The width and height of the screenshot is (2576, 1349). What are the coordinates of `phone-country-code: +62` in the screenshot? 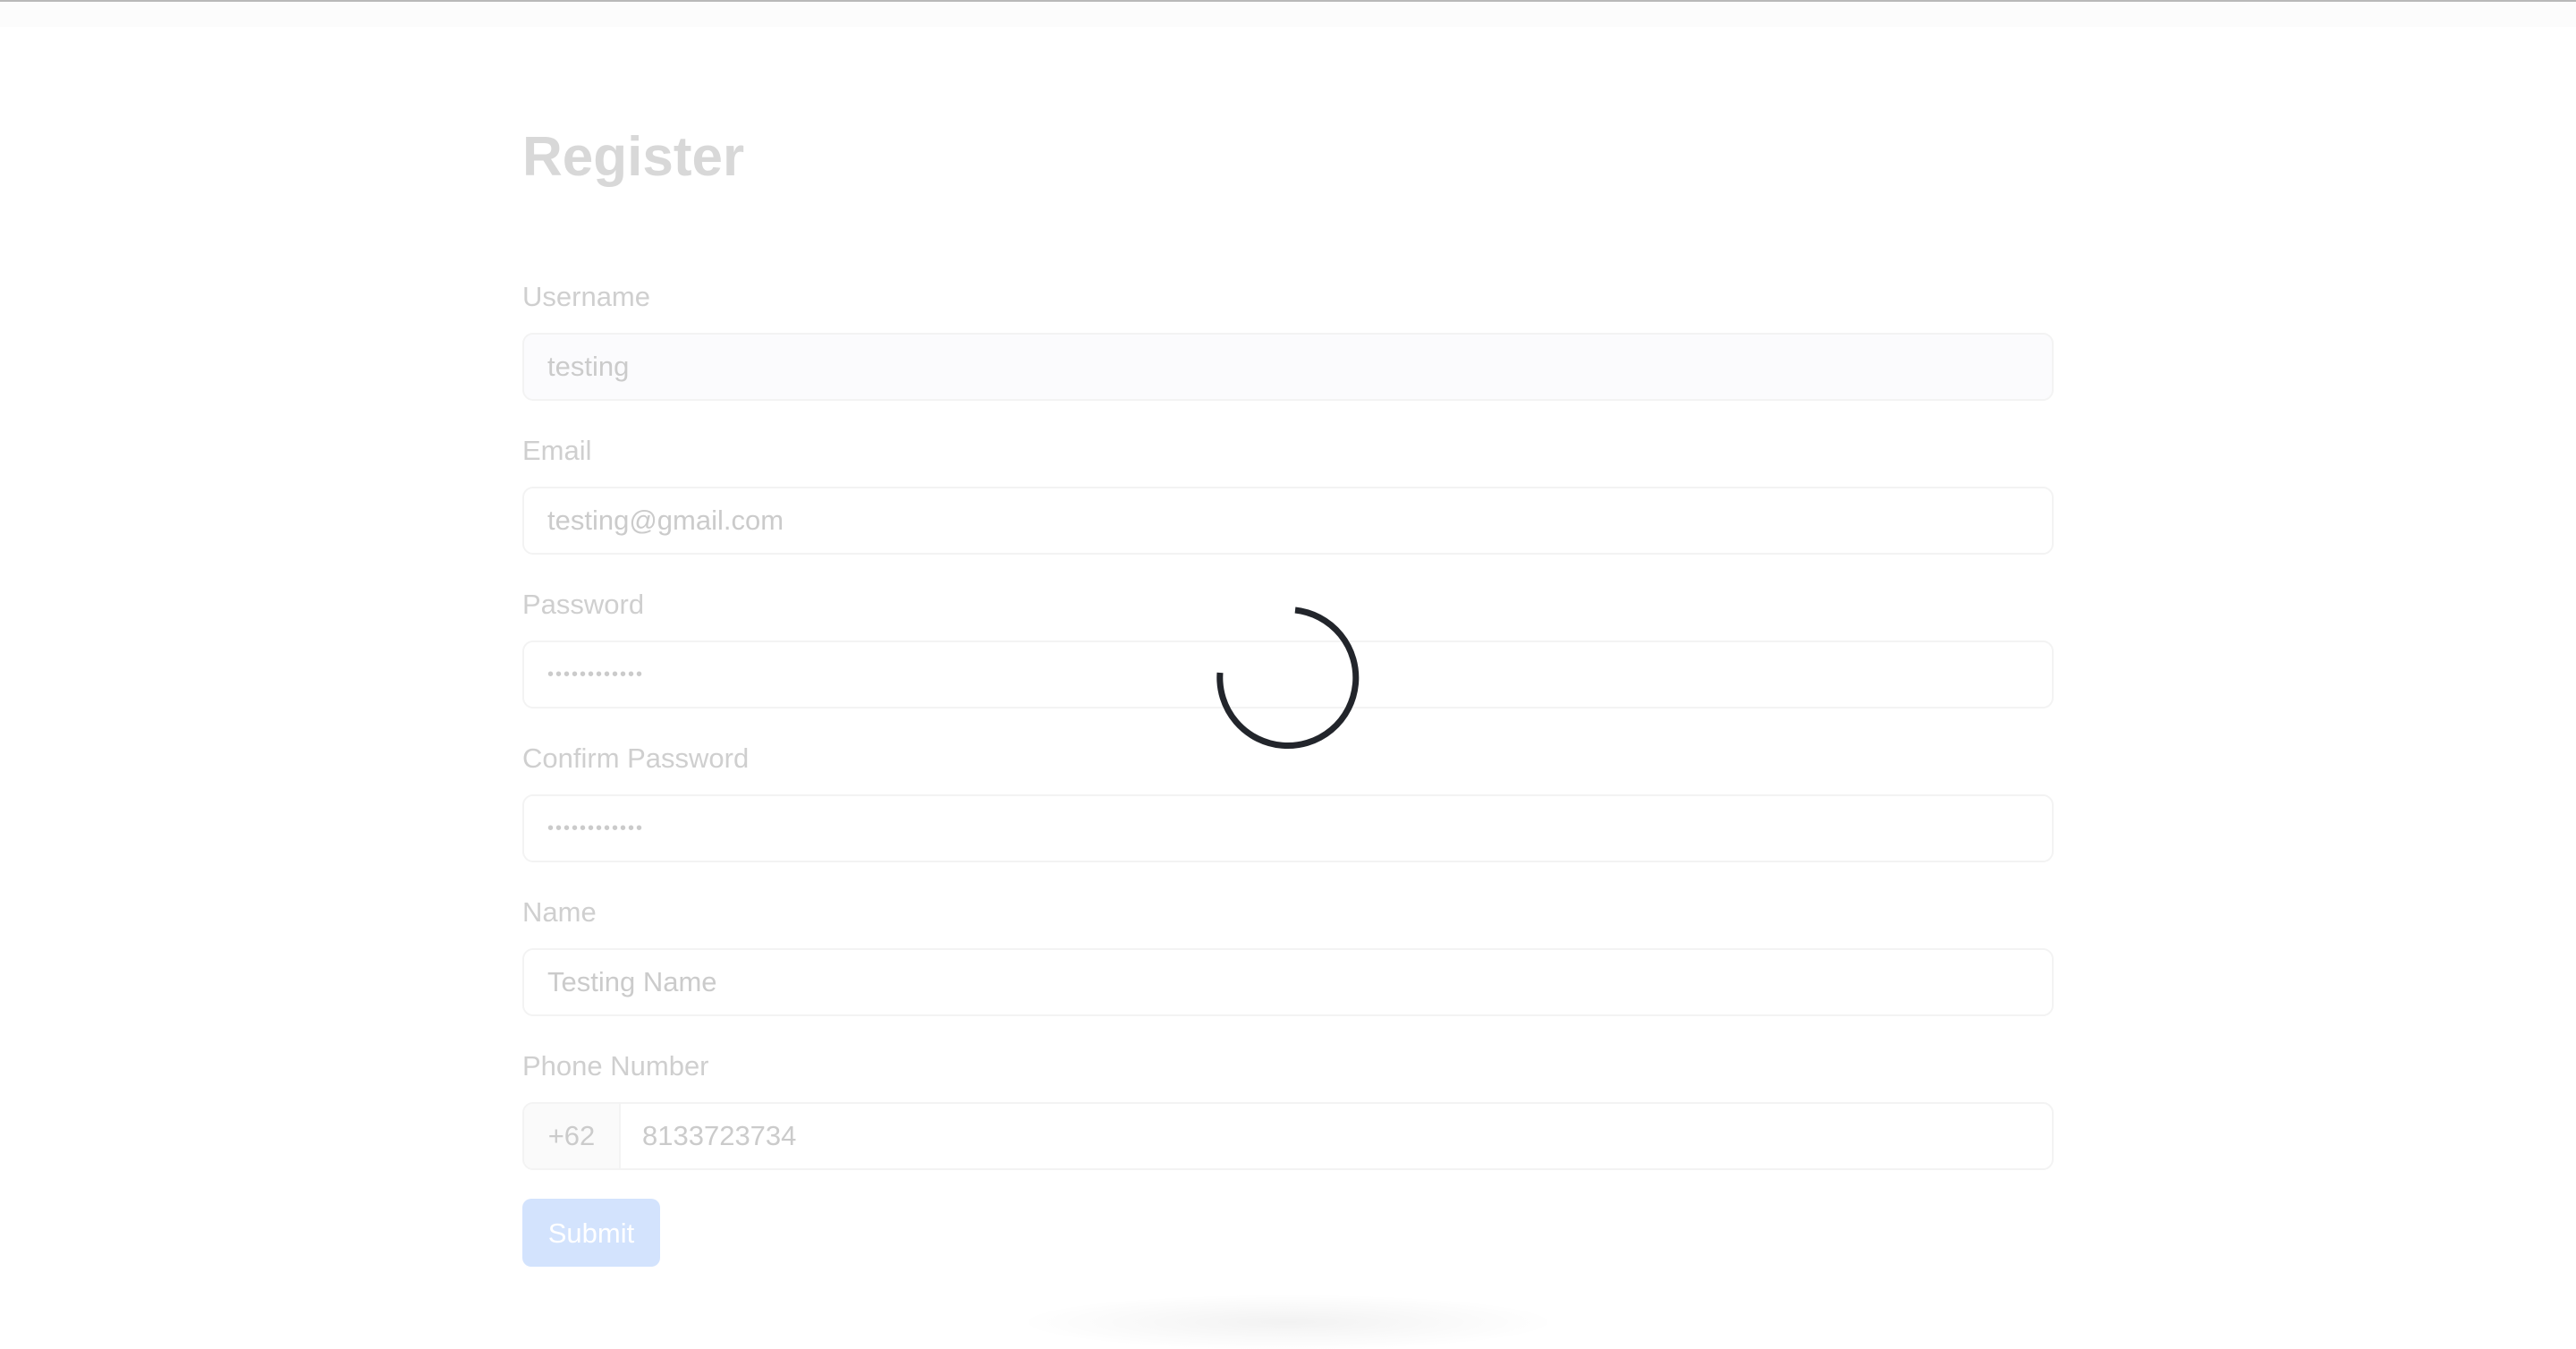 It's located at (572, 1136).